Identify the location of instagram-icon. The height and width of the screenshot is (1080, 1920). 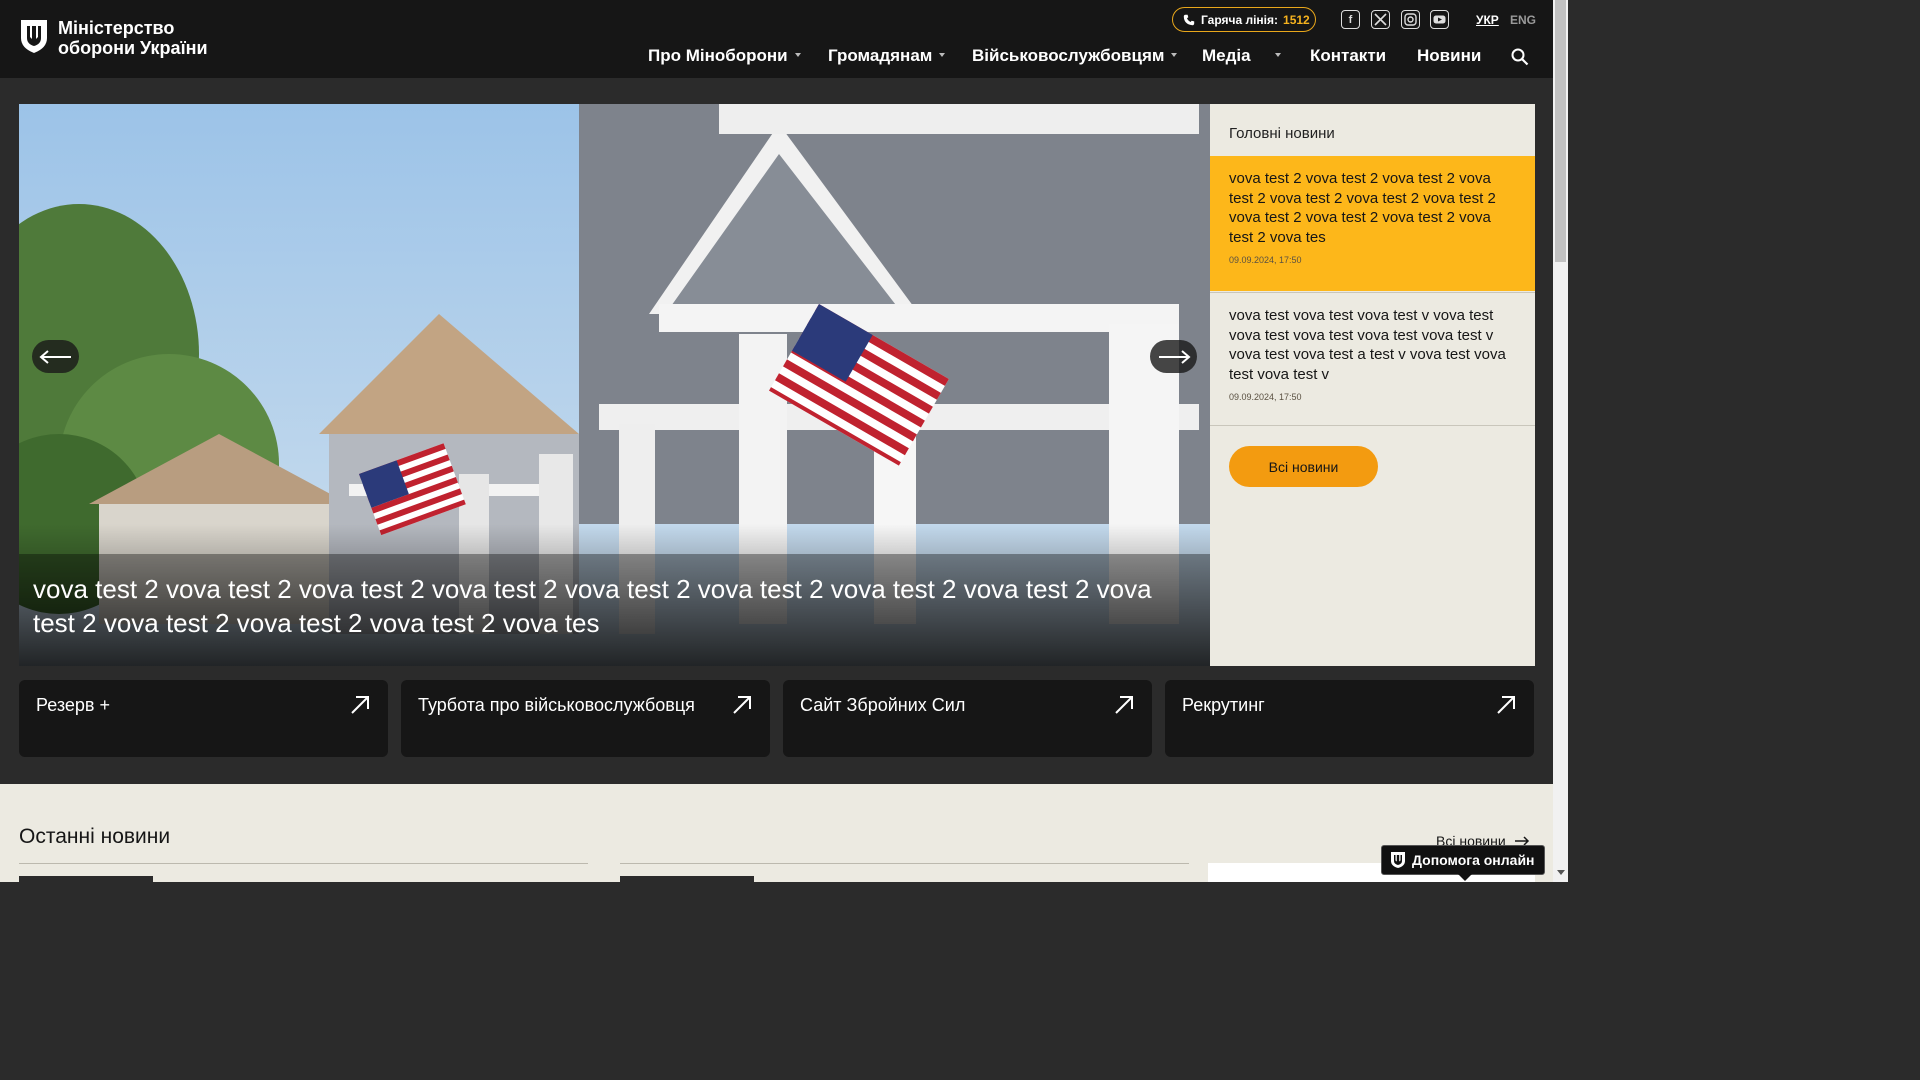
(1410, 19).